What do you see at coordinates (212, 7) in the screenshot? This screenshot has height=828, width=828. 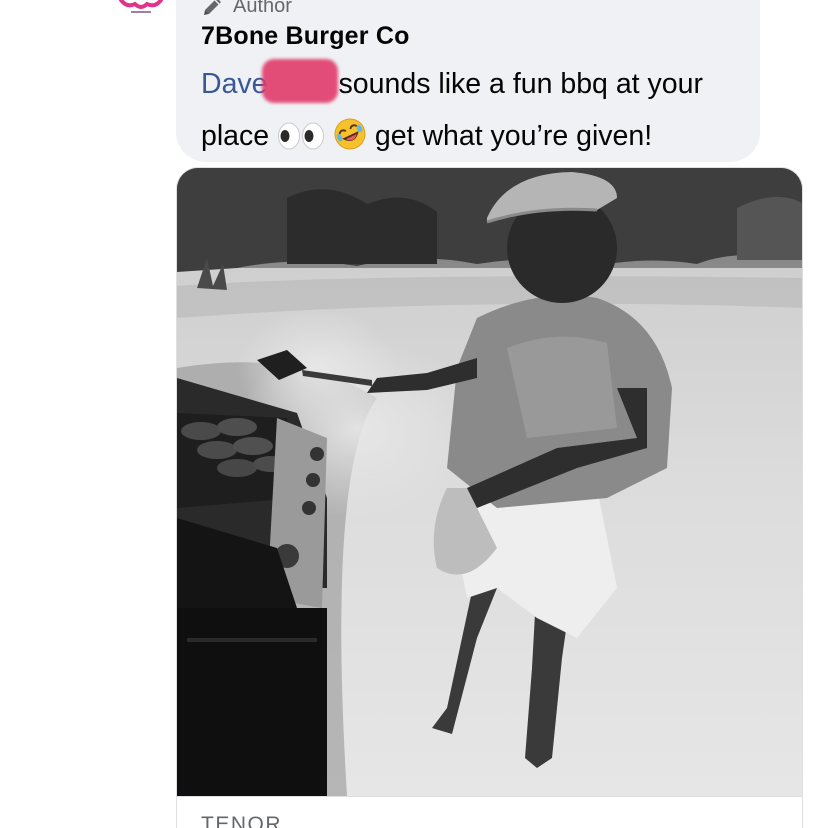 I see `pencil-icon` at bounding box center [212, 7].